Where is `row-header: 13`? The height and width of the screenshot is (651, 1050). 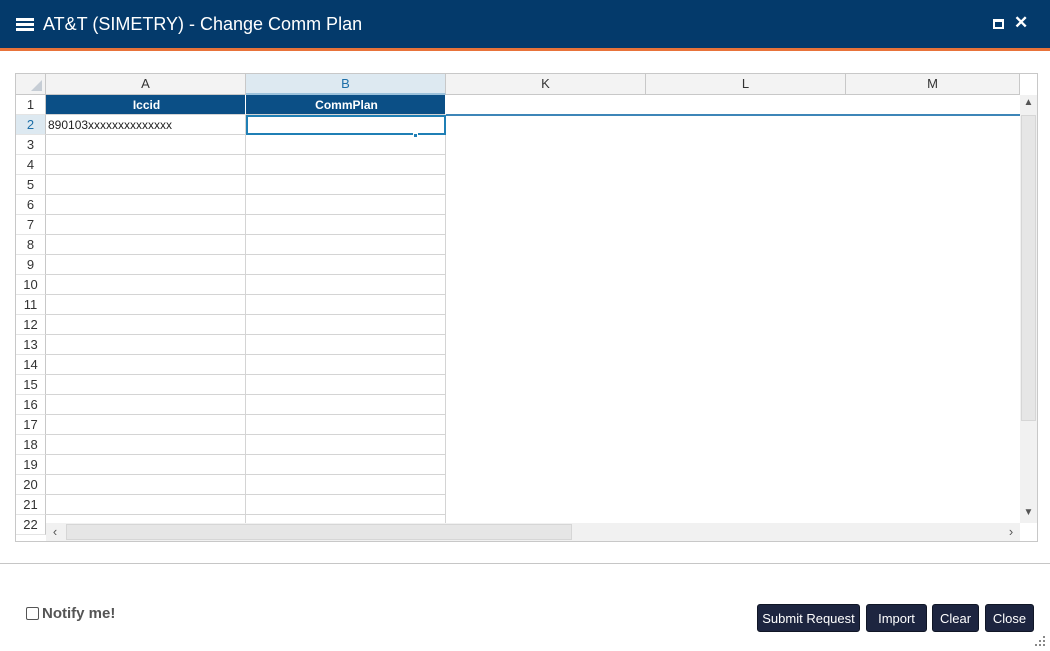 row-header: 13 is located at coordinates (31, 345).